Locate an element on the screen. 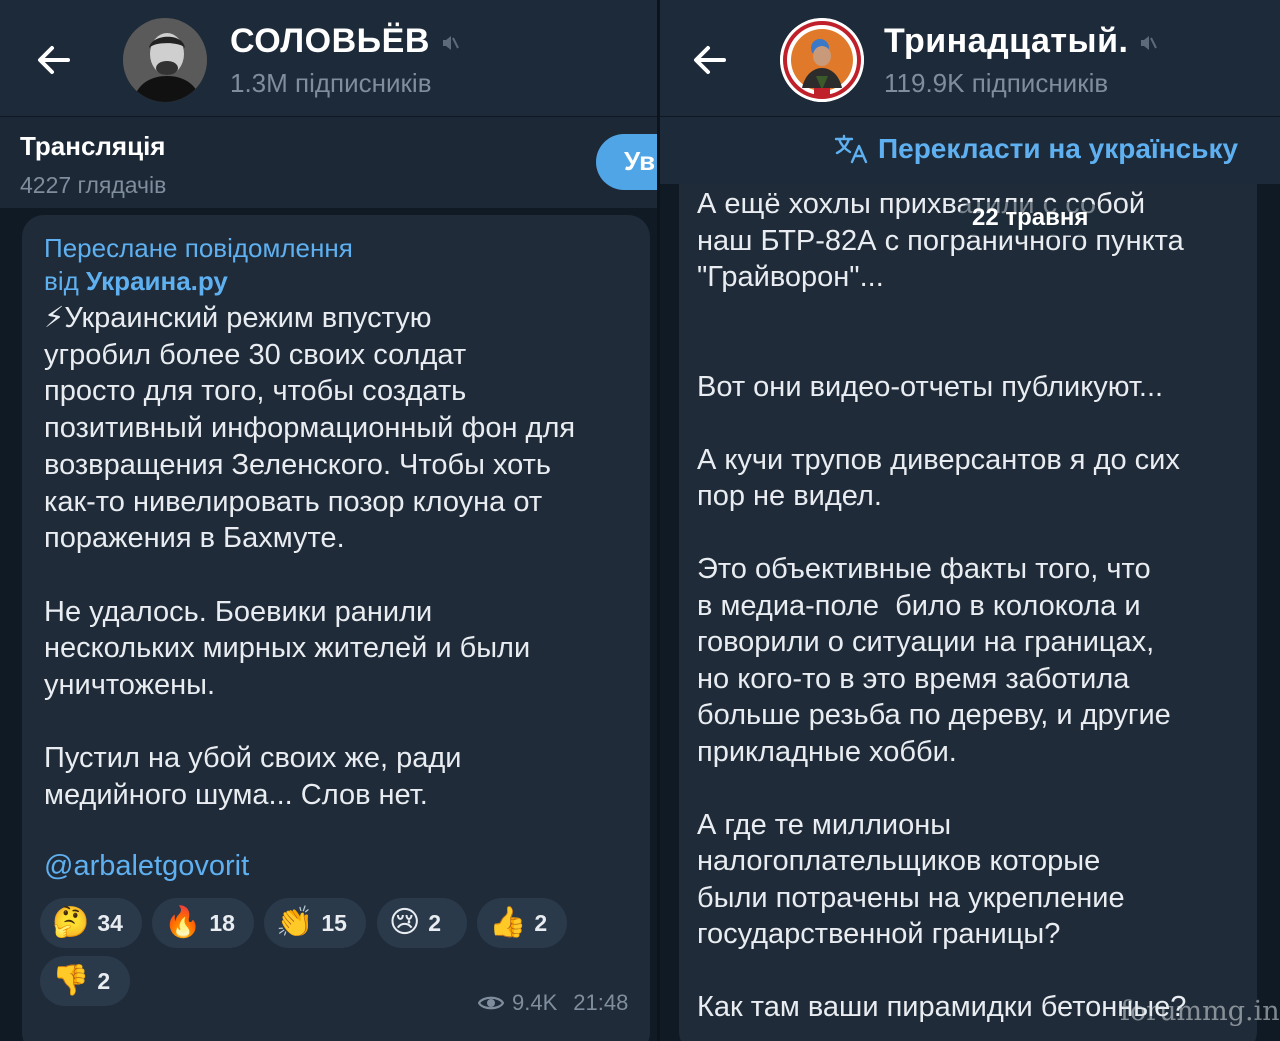 This screenshot has height=1041, width=1280. forwarded-from: від Украина.ру is located at coordinates (198, 281).